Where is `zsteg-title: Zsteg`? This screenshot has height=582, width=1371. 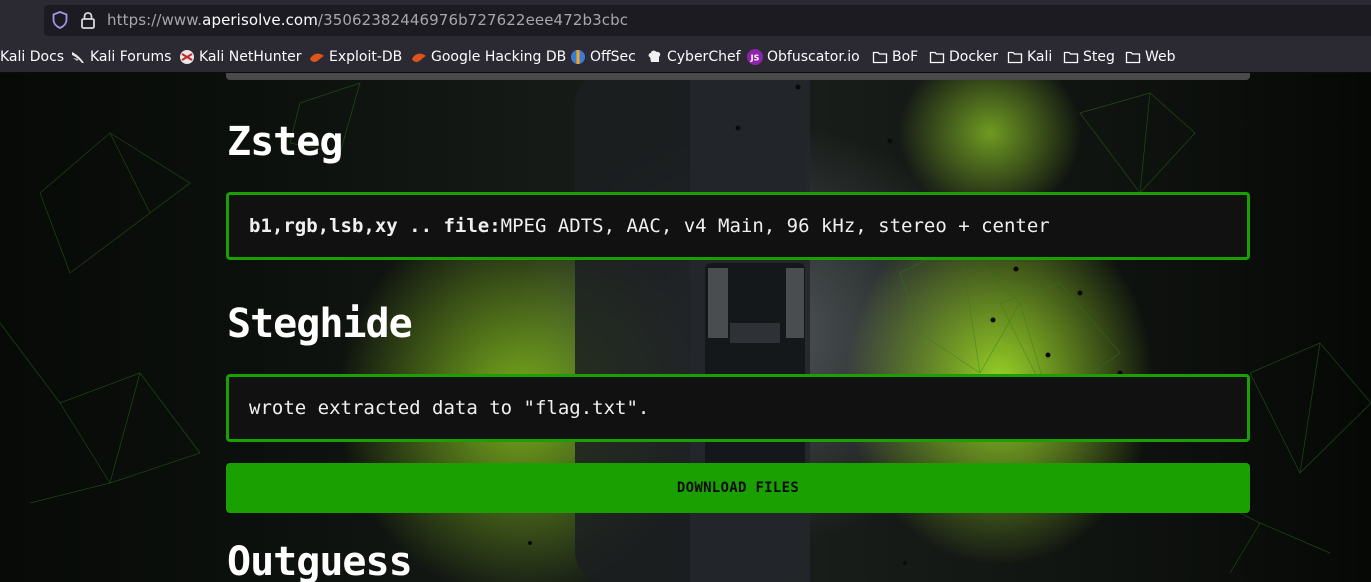 zsteg-title: Zsteg is located at coordinates (285, 142).